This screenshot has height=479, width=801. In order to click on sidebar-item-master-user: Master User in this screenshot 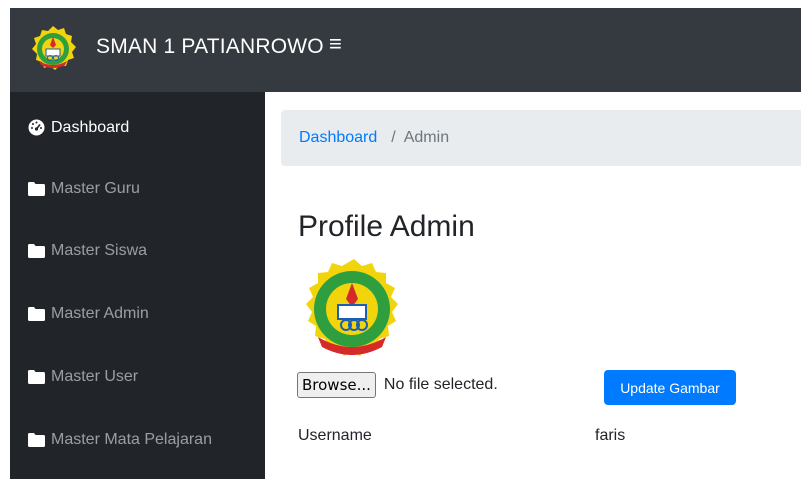, I will do `click(83, 377)`.